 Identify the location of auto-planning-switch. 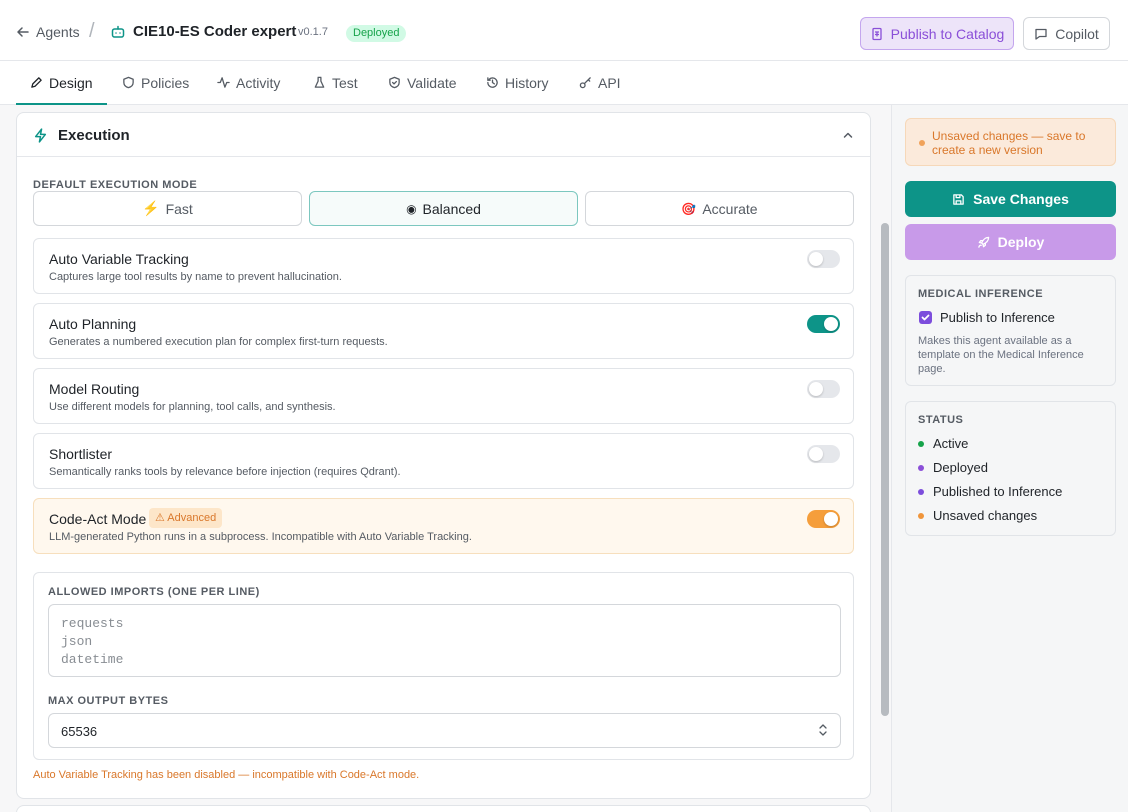
(823, 324).